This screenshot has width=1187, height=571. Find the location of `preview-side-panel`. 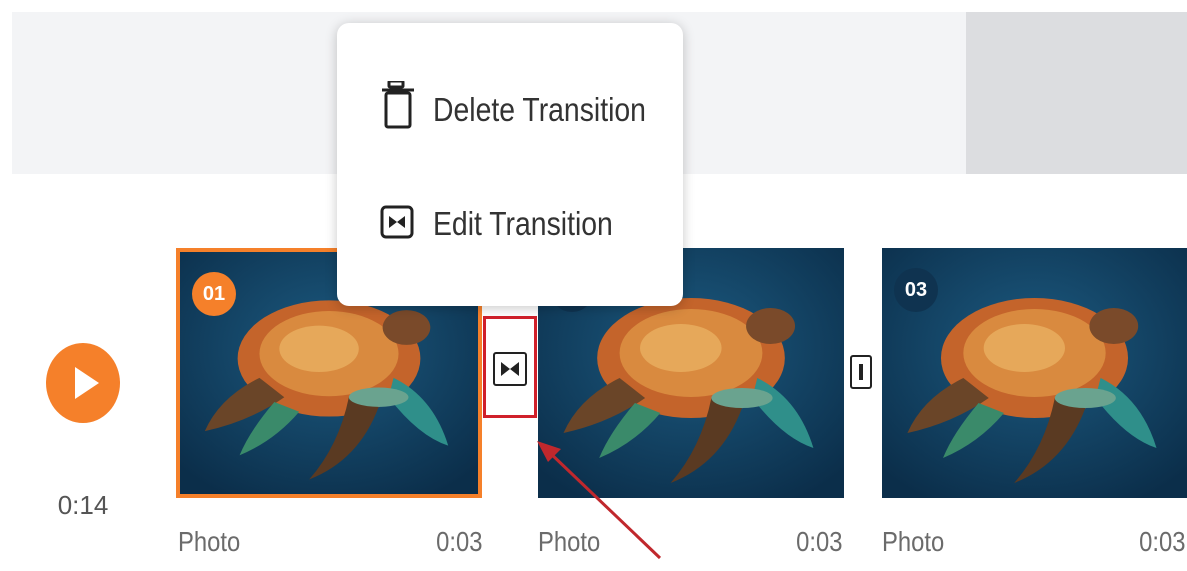

preview-side-panel is located at coordinates (1076, 93).